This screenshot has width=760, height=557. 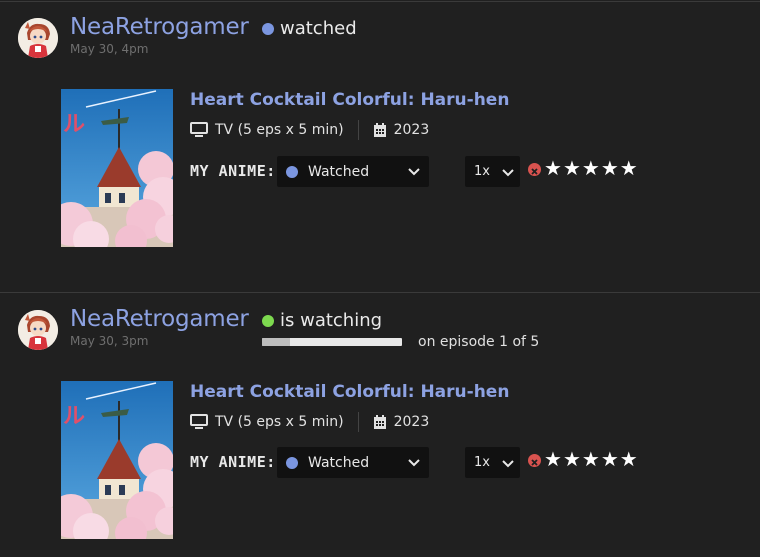 What do you see at coordinates (332, 342) in the screenshot?
I see `episode-progress-bar` at bounding box center [332, 342].